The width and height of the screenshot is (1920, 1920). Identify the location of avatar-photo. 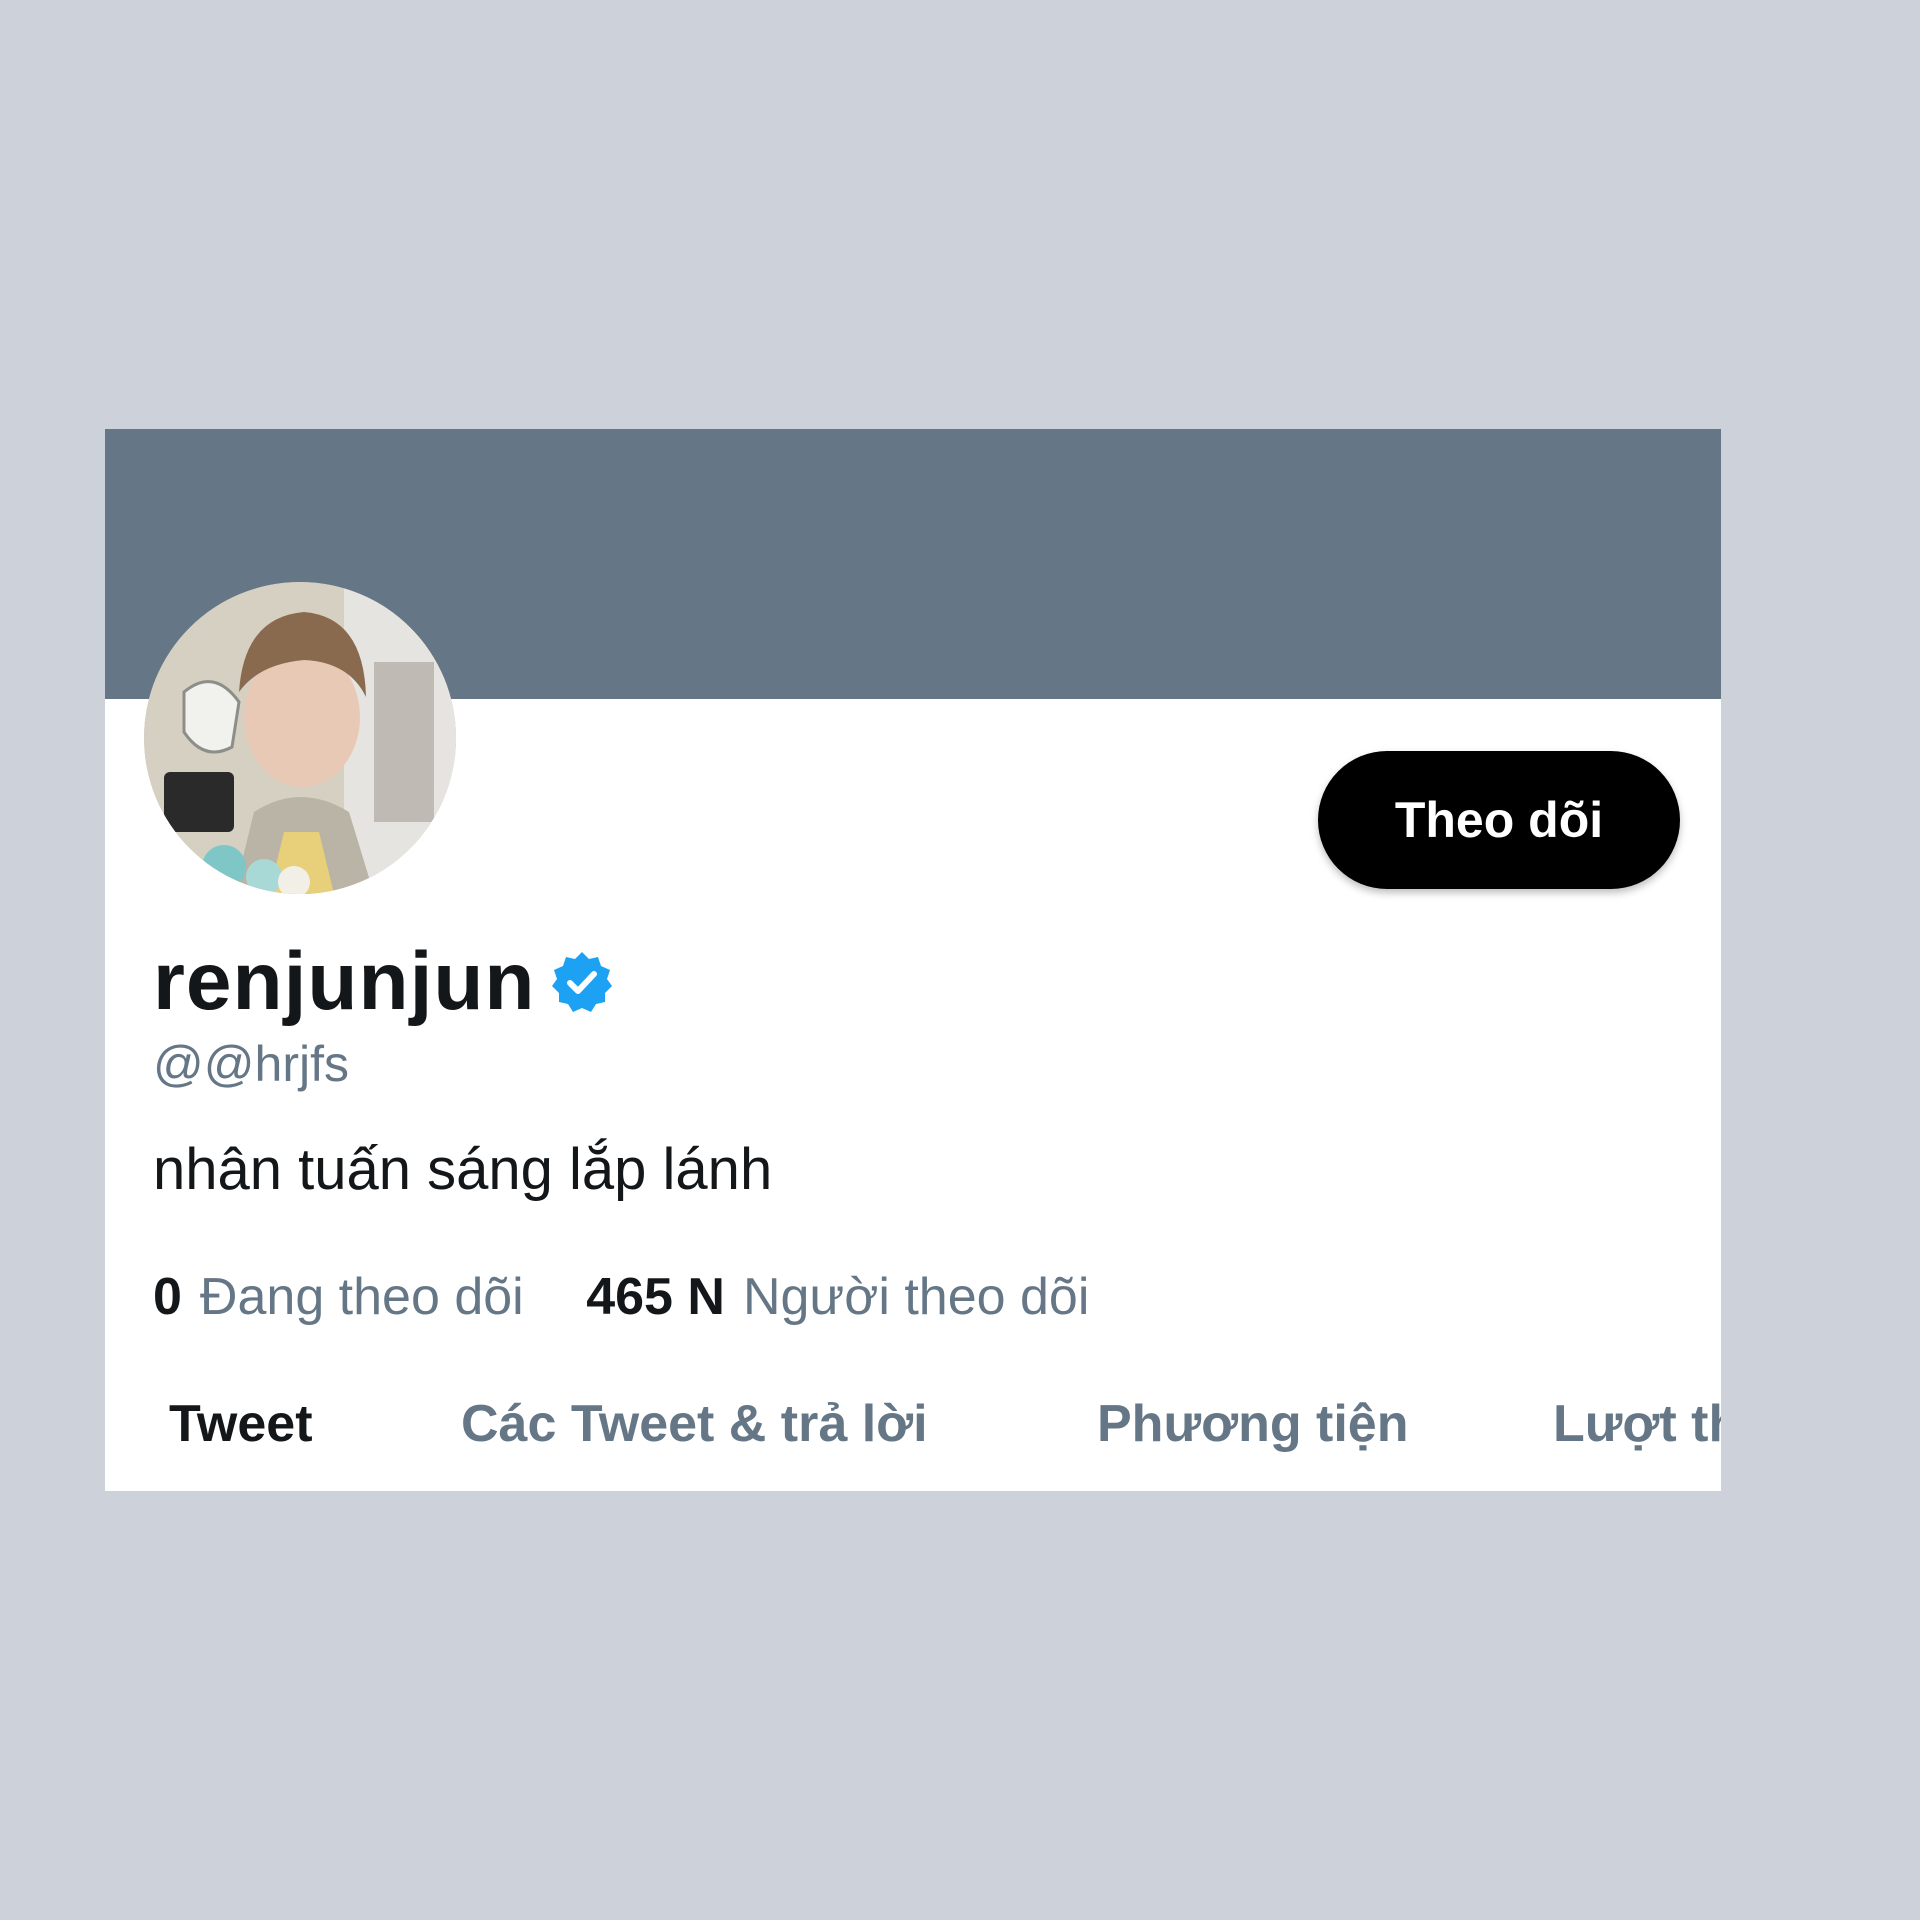
(300, 738).